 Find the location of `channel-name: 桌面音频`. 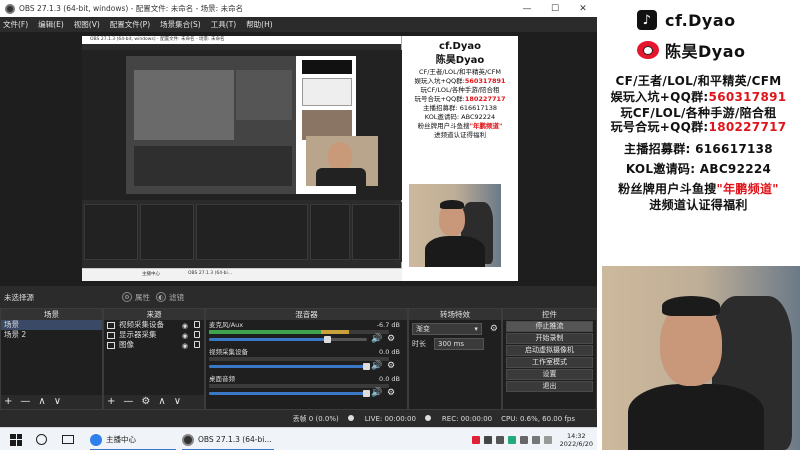

channel-name: 桌面音频 is located at coordinates (222, 379).